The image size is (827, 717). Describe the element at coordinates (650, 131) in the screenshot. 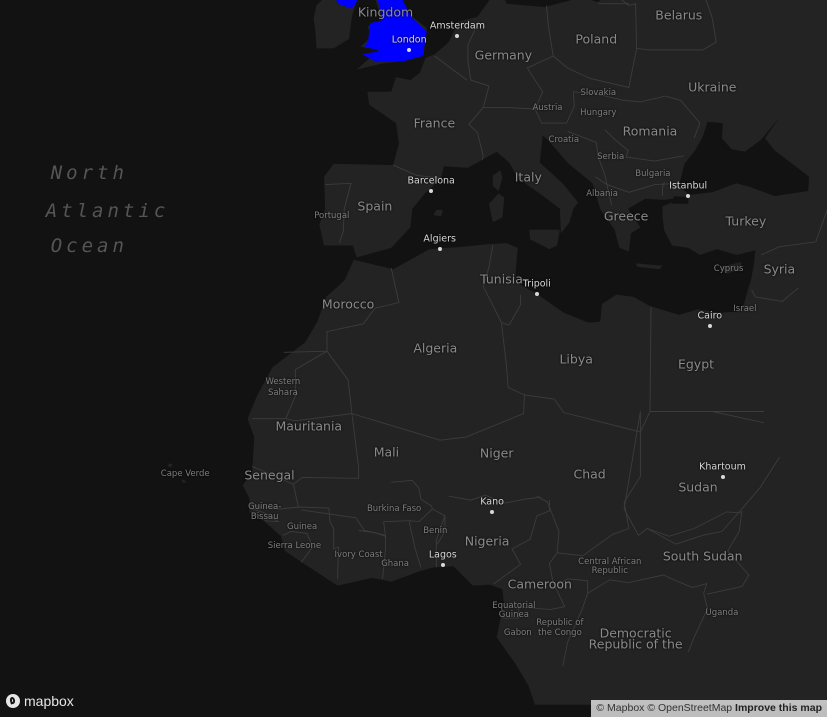

I see `country-label: Romania` at that location.